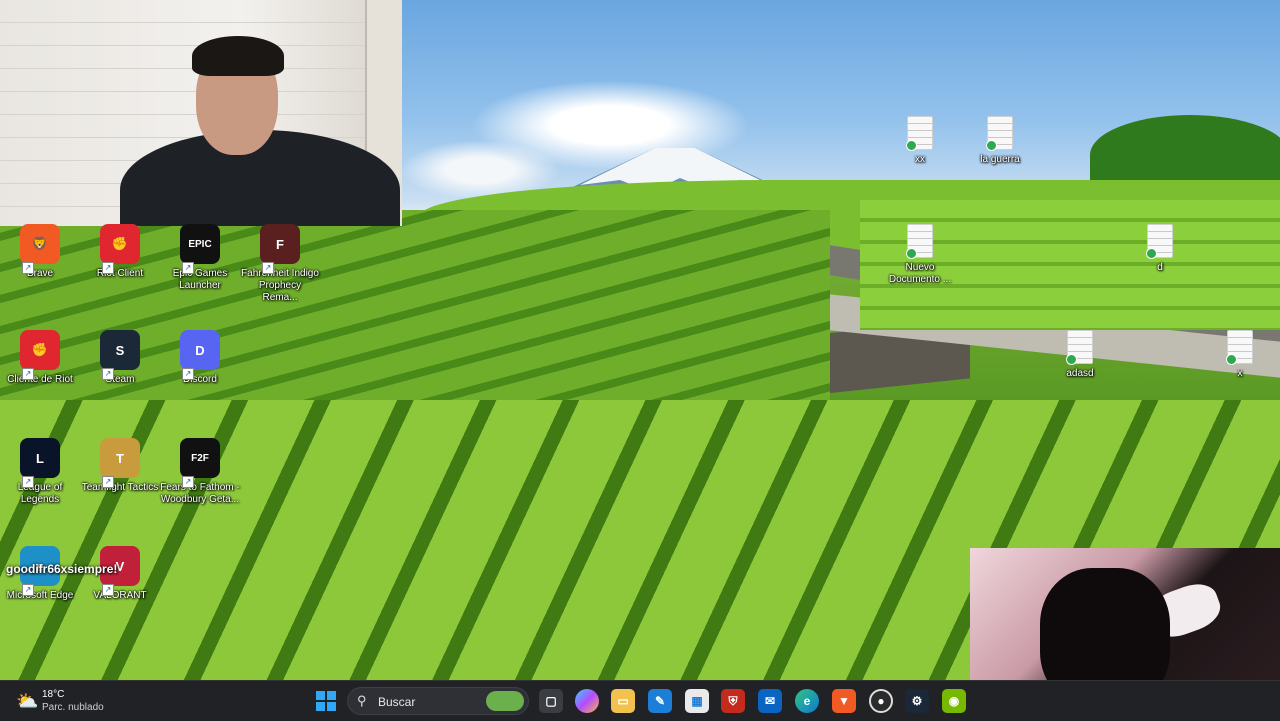 The width and height of the screenshot is (1280, 721). What do you see at coordinates (40, 350) in the screenshot?
I see `cliente-de-riot-icon: ✊` at bounding box center [40, 350].